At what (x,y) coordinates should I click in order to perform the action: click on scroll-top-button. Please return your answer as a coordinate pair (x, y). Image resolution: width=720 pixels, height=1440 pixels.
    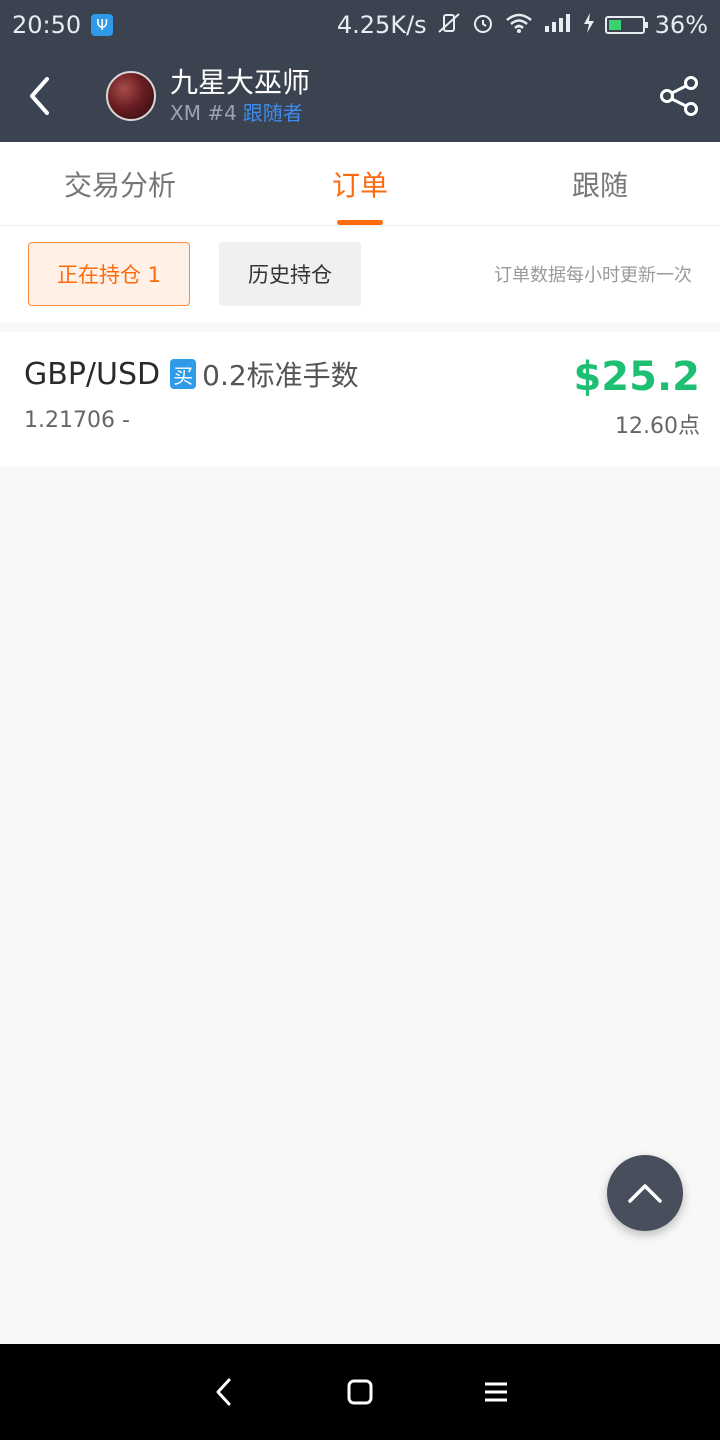
    Looking at the image, I should click on (645, 1193).